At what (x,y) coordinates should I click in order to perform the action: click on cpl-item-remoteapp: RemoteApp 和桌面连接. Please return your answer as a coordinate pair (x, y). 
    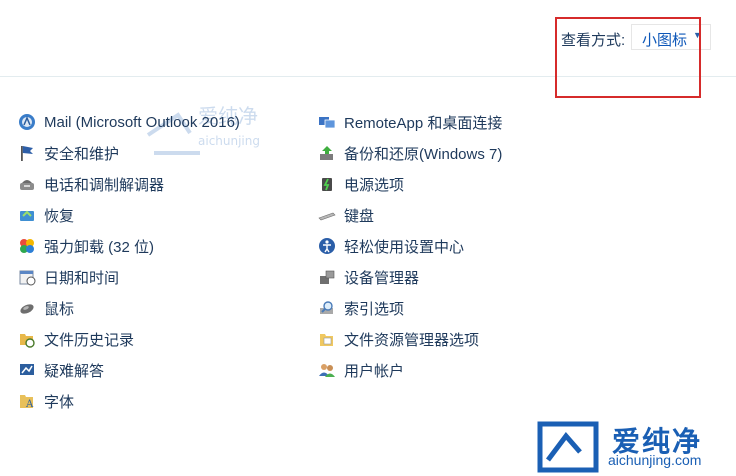
    Looking at the image, I should click on (410, 122).